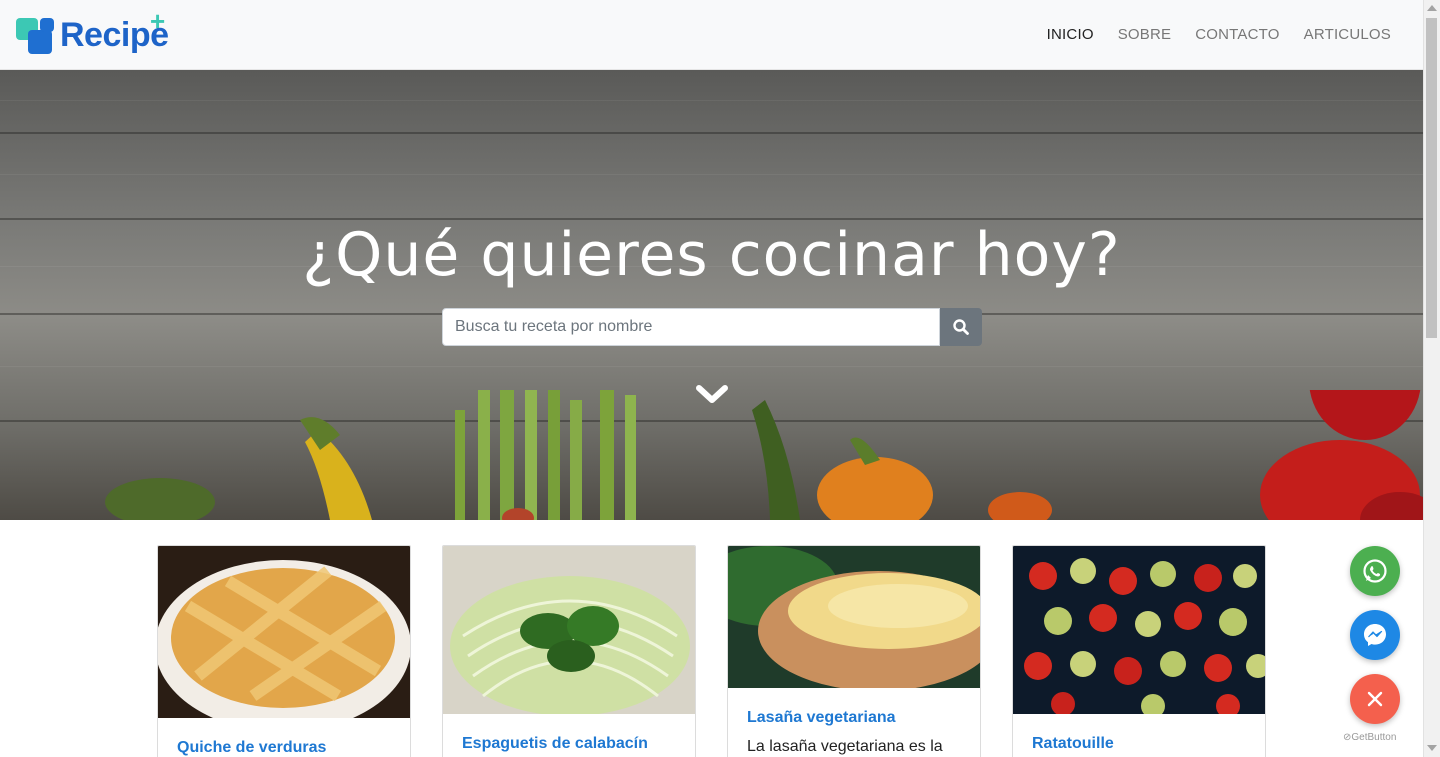 Image resolution: width=1440 pixels, height=757 pixels. Describe the element at coordinates (158, 21) in the screenshot. I see `brand-plus-icon: +` at that location.